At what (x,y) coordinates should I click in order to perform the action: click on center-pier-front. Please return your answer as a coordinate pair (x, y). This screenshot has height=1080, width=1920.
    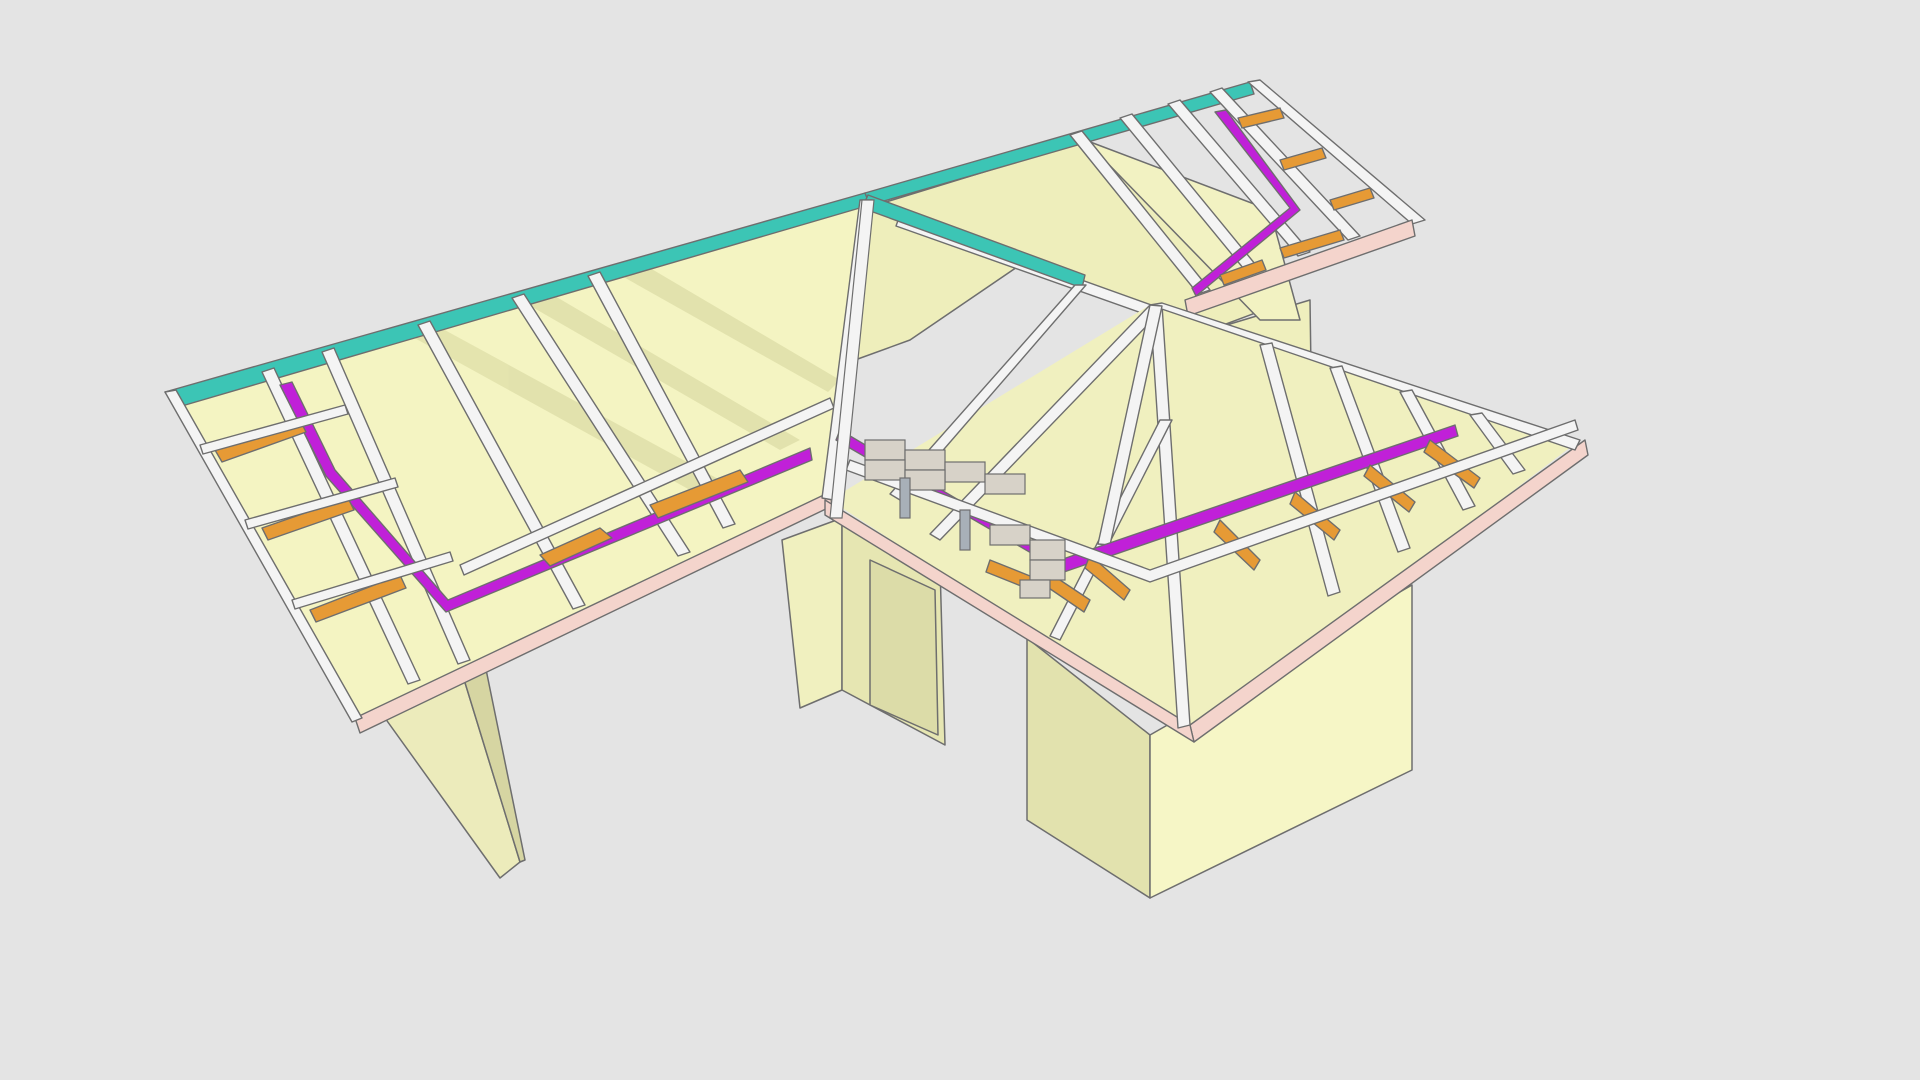
    Looking at the image, I should click on (812, 613).